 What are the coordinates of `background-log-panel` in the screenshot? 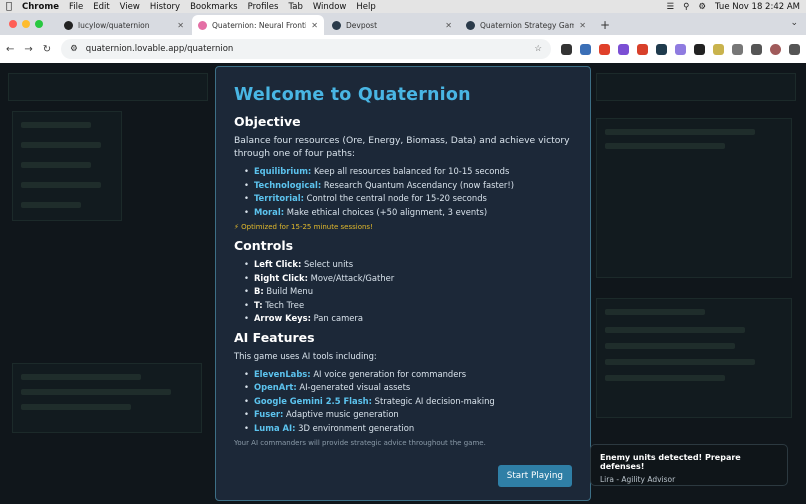 It's located at (694, 358).